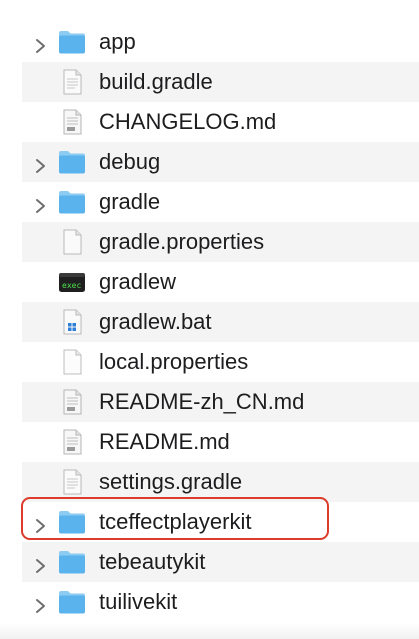 The image size is (419, 639). What do you see at coordinates (130, 161) in the screenshot?
I see `file-name: debug` at bounding box center [130, 161].